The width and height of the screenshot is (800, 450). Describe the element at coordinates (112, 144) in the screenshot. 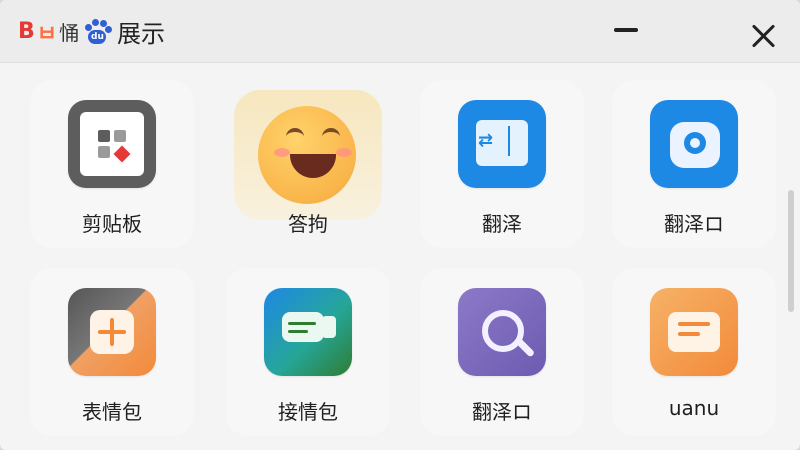

I see `clipboard-icon` at that location.